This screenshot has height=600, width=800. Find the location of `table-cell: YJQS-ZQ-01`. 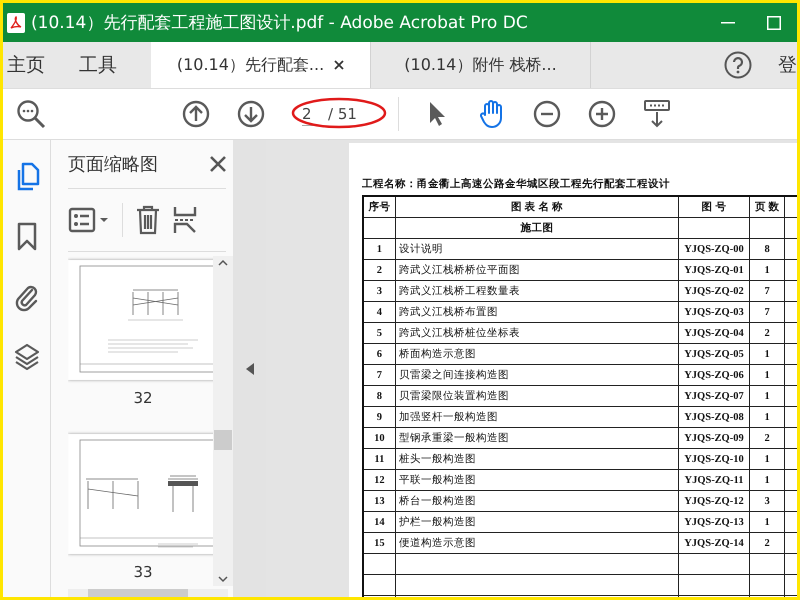

table-cell: YJQS-ZQ-01 is located at coordinates (714, 270).